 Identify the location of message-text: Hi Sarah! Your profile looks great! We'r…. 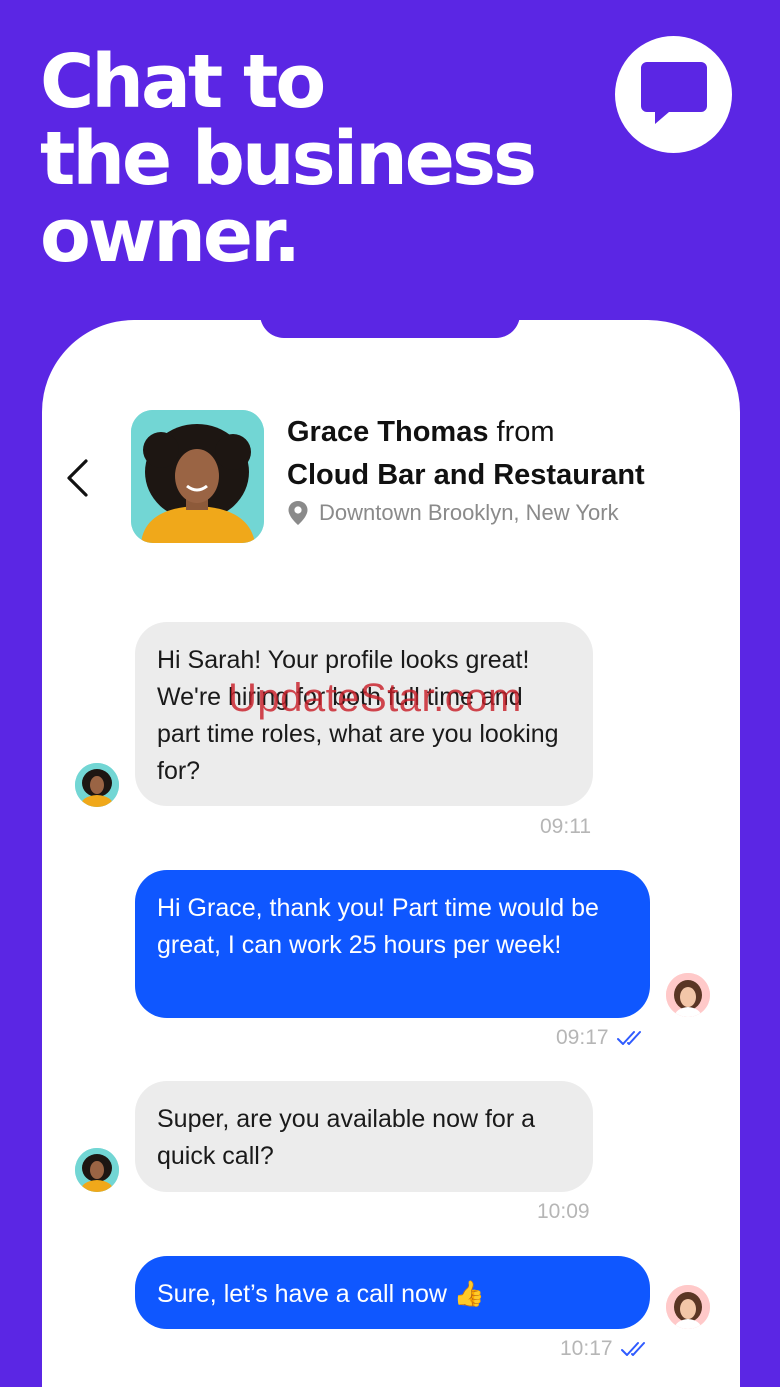
(358, 715).